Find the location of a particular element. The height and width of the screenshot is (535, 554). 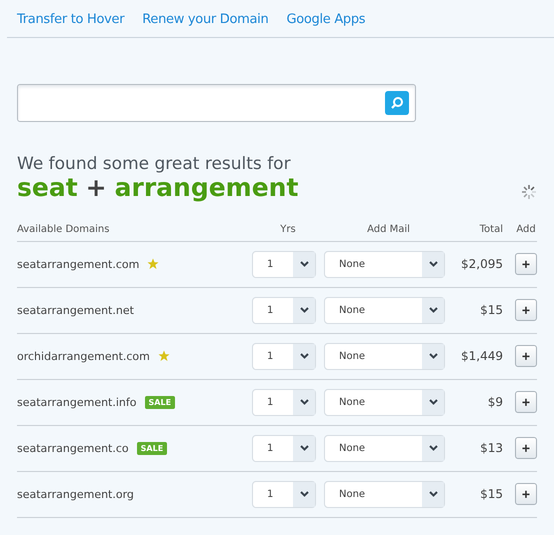

column-header: Available Domains is located at coordinates (134, 232).